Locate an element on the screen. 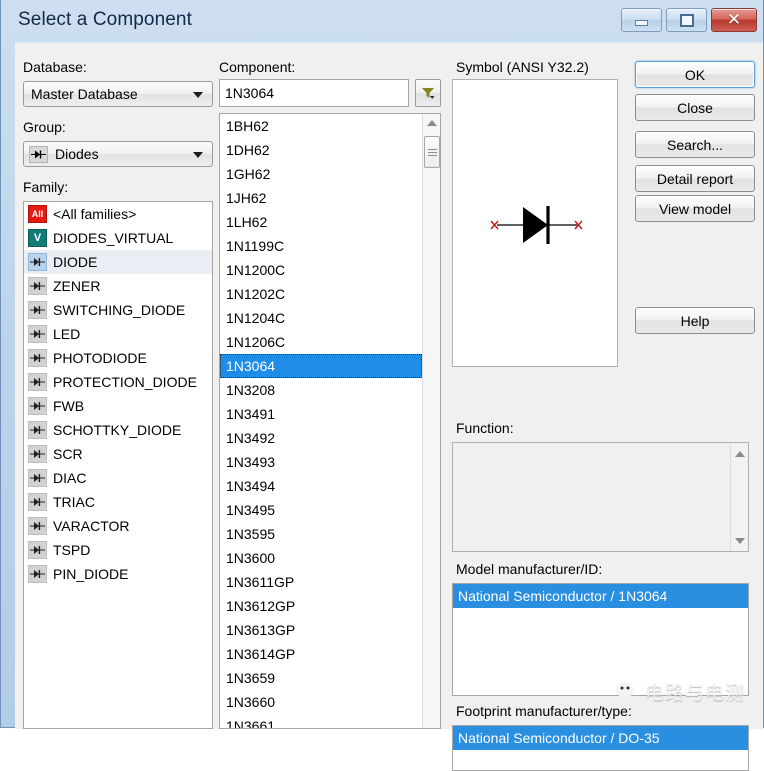 The height and width of the screenshot is (771, 764). component-list-item: 1N3494 is located at coordinates (321, 486).